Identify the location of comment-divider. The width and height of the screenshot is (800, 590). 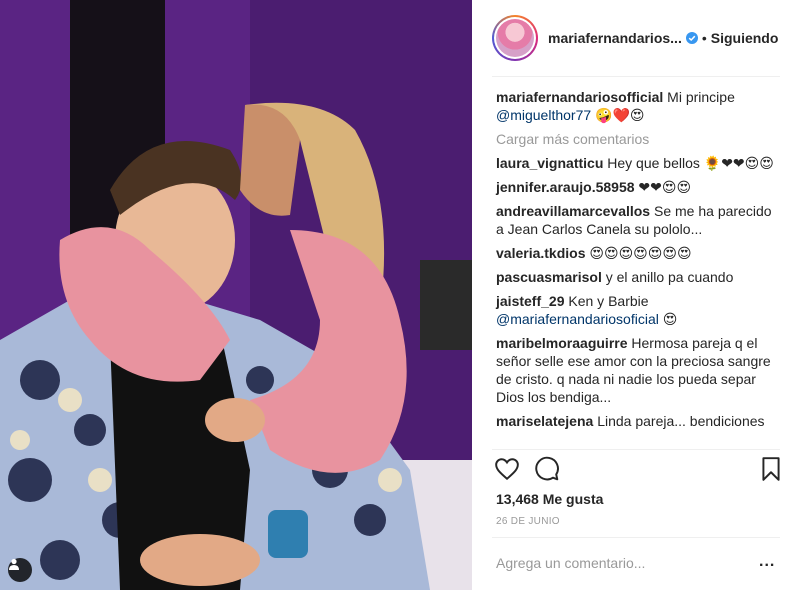
(636, 537).